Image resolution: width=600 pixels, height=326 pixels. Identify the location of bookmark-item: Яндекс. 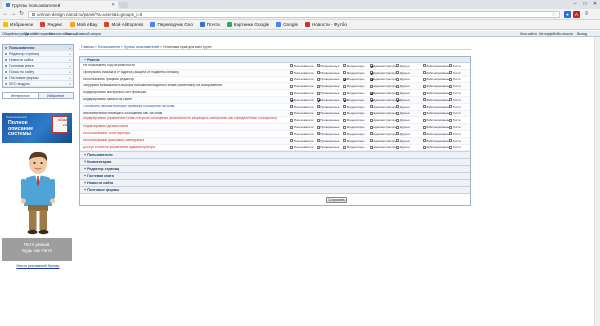
(51, 24).